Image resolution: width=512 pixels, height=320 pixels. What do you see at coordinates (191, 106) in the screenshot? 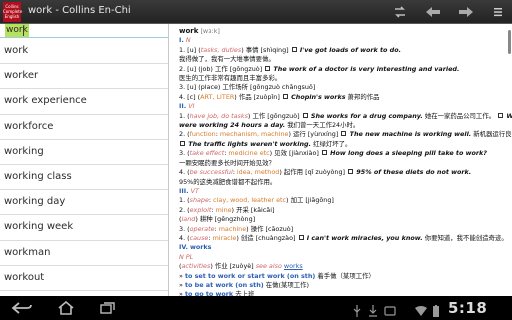
I see `part-of-speech: VI` at bounding box center [191, 106].